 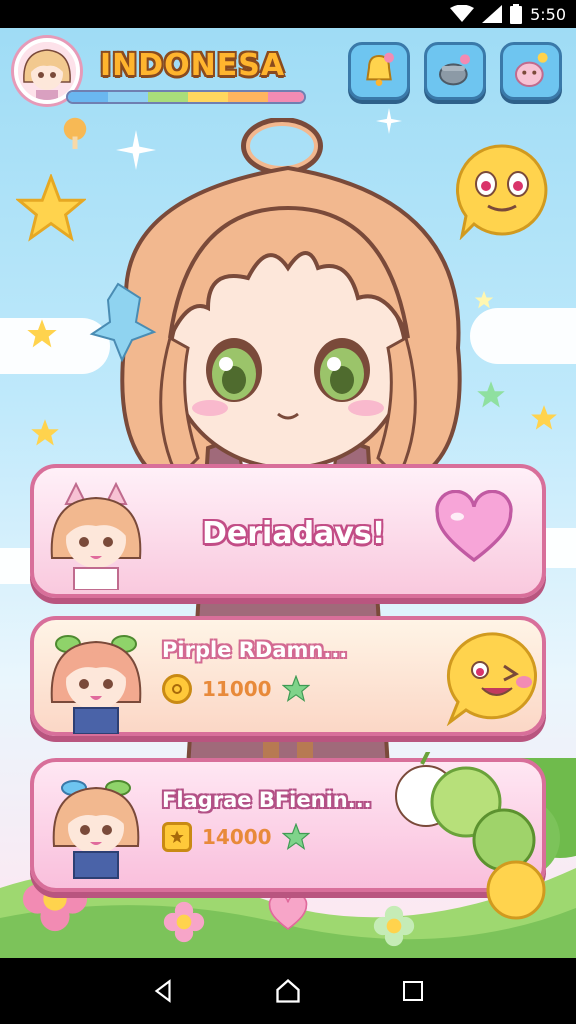 I want to click on pet-button, so click(x=531, y=71).